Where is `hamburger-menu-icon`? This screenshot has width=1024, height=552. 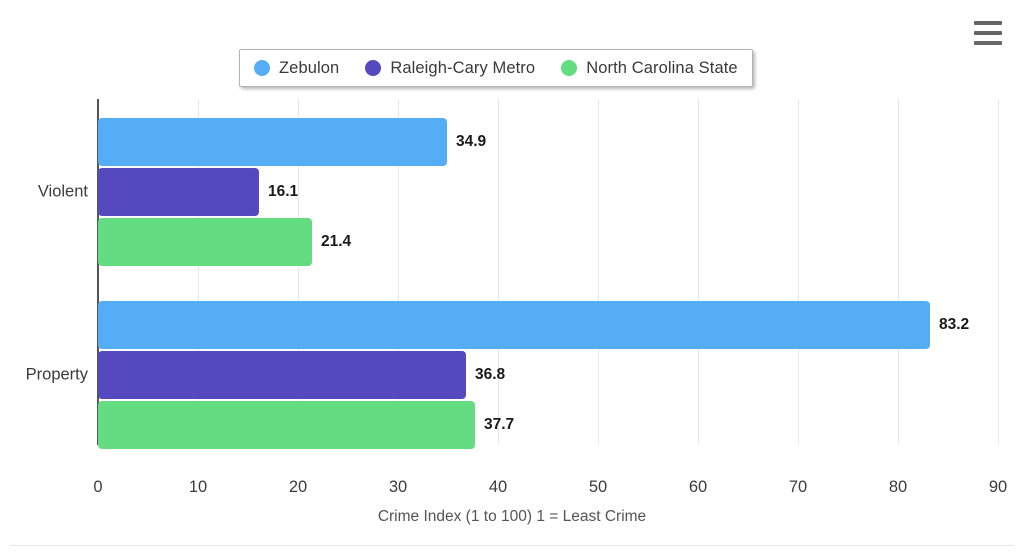 hamburger-menu-icon is located at coordinates (988, 33).